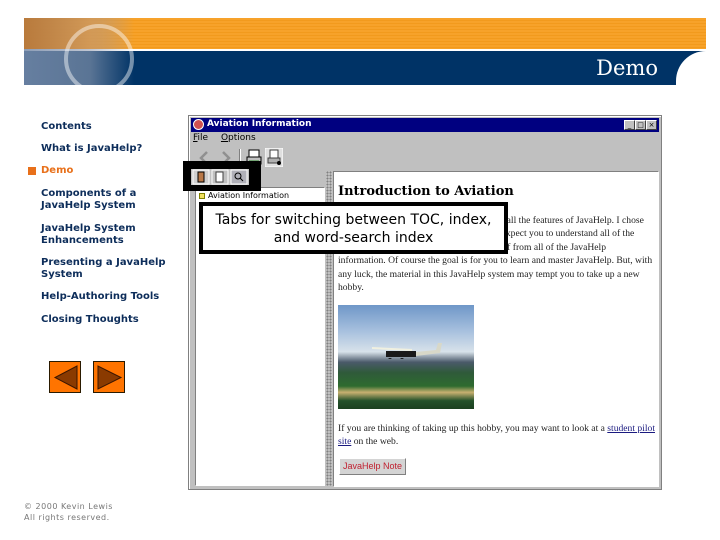  Describe the element at coordinates (238, 138) in the screenshot. I see `menu-options: Options` at that location.